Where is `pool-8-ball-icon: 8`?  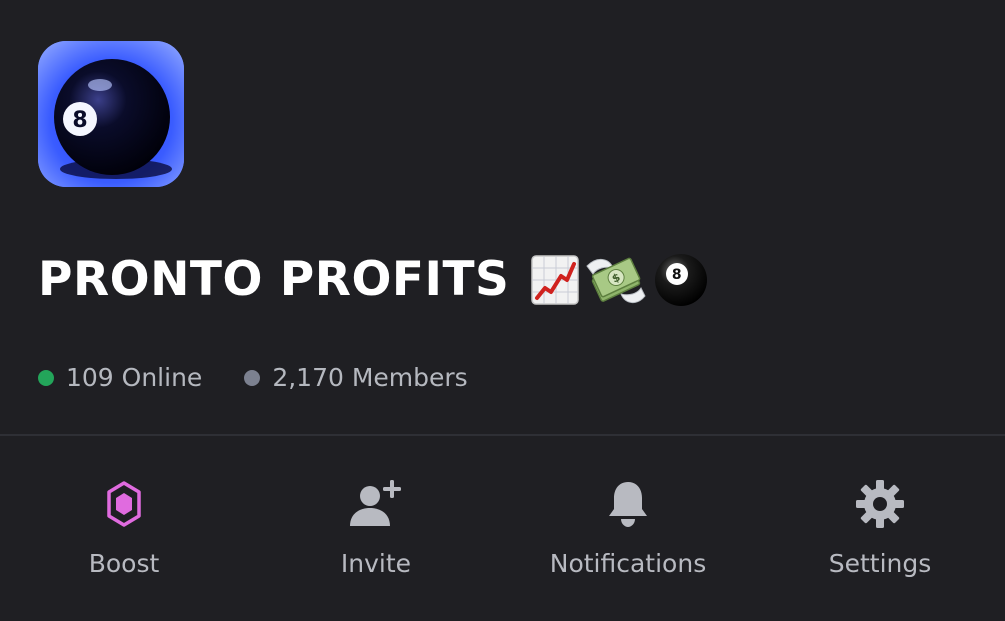
pool-8-ball-icon: 8 is located at coordinates (681, 280).